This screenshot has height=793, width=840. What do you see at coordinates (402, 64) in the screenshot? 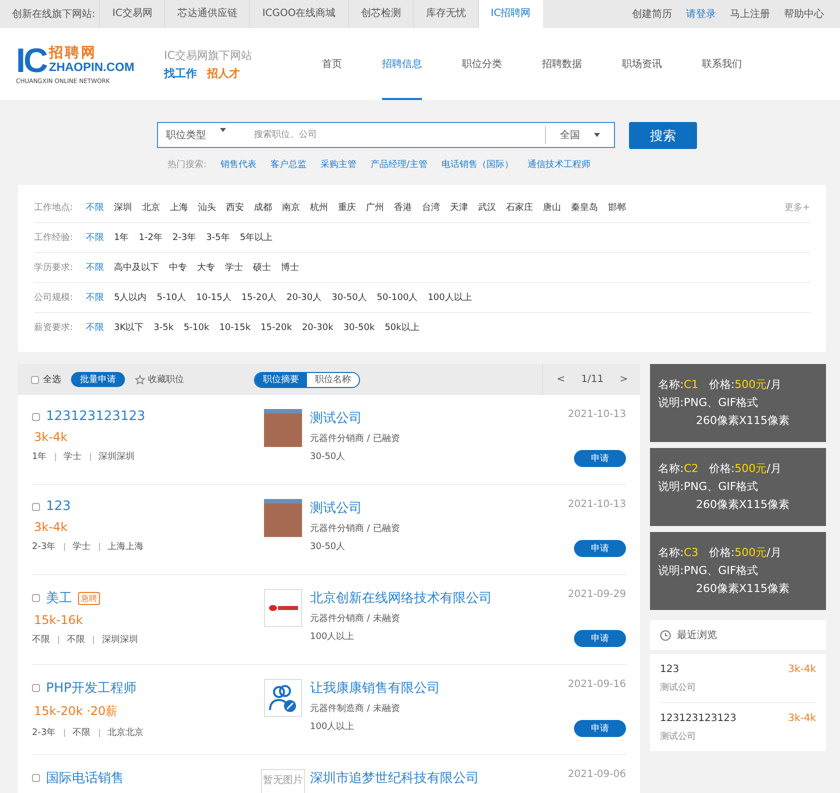
I see `nav-item: 招聘信息` at bounding box center [402, 64].